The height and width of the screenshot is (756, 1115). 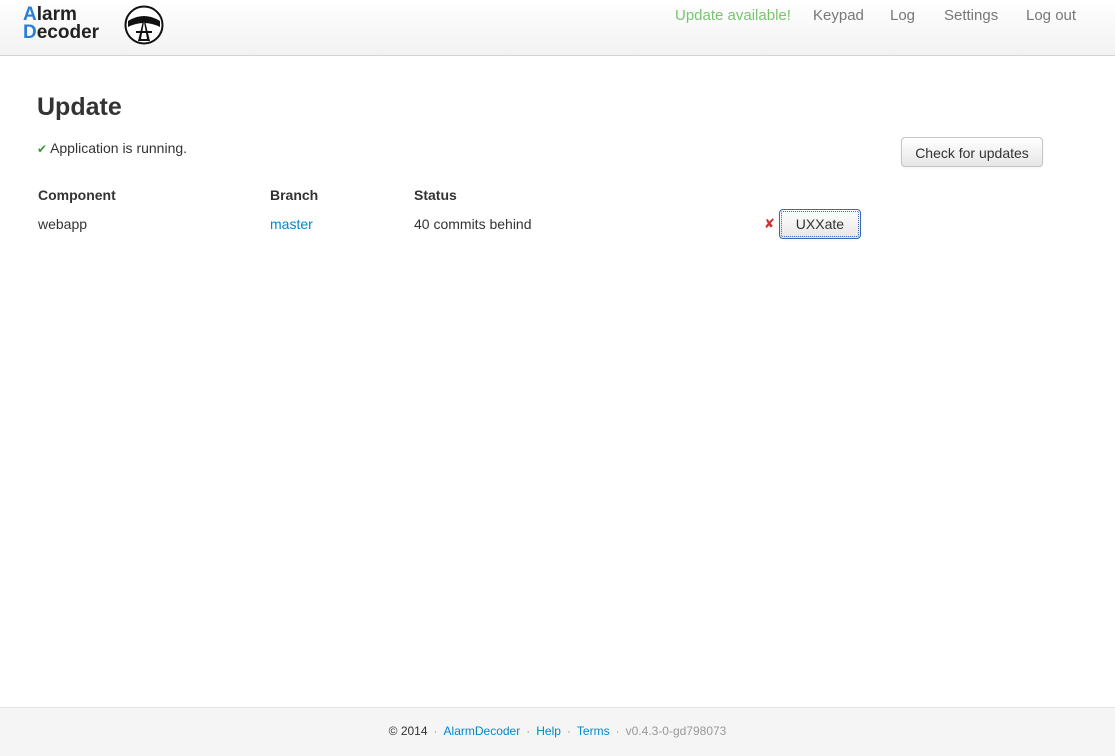 What do you see at coordinates (63, 224) in the screenshot?
I see `component-cell: webapp` at bounding box center [63, 224].